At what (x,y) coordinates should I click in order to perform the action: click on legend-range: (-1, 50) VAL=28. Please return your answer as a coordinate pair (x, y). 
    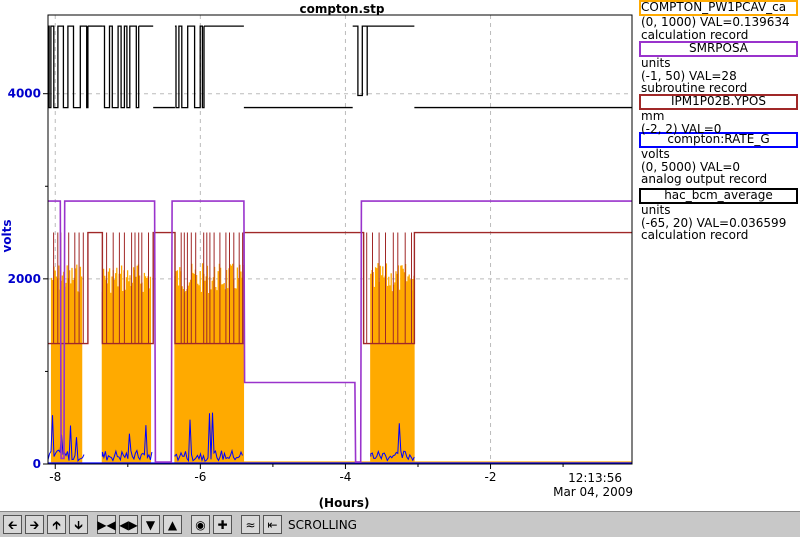
    Looking at the image, I should click on (689, 75).